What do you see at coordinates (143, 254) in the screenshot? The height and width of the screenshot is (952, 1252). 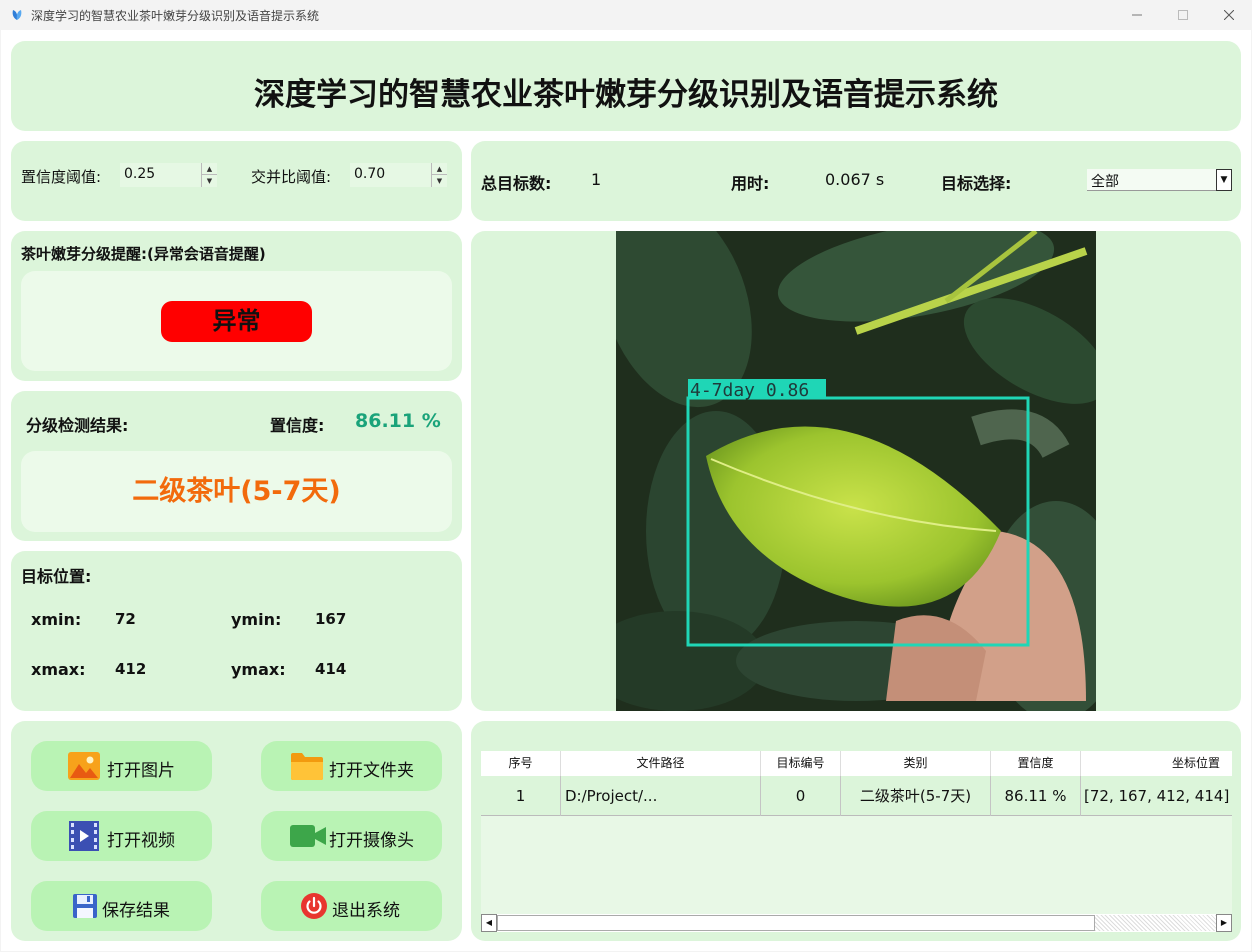 I see `alert-title: 茶叶嫩芽分级提醒:(异常会语音提醒)` at bounding box center [143, 254].